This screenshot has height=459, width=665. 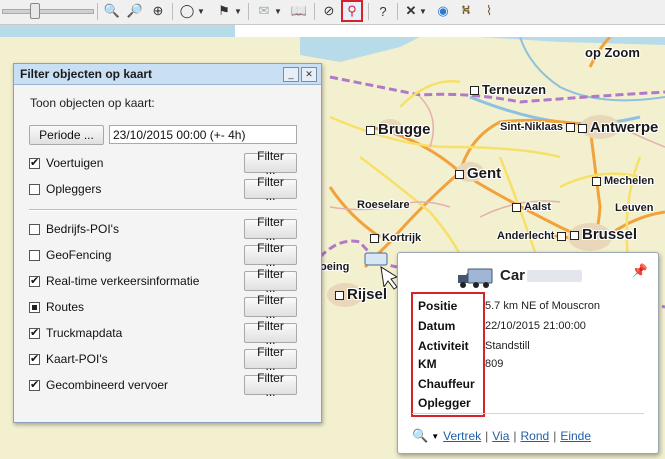 What do you see at coordinates (420, 436) in the screenshot?
I see `zoom-search-icon: 🔍` at bounding box center [420, 436].